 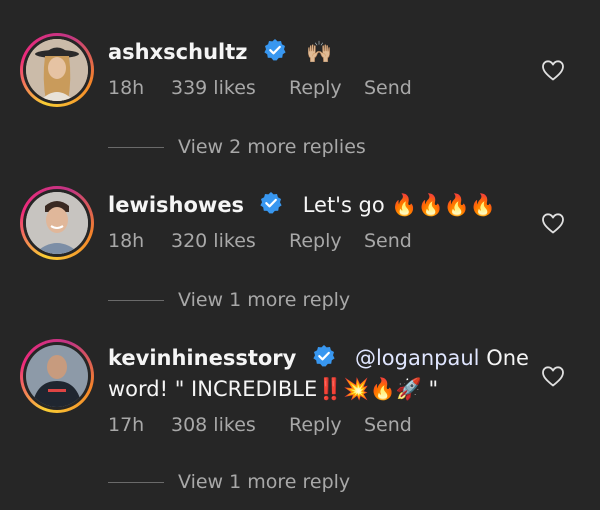 I want to click on username: lewishowes, so click(x=176, y=205).